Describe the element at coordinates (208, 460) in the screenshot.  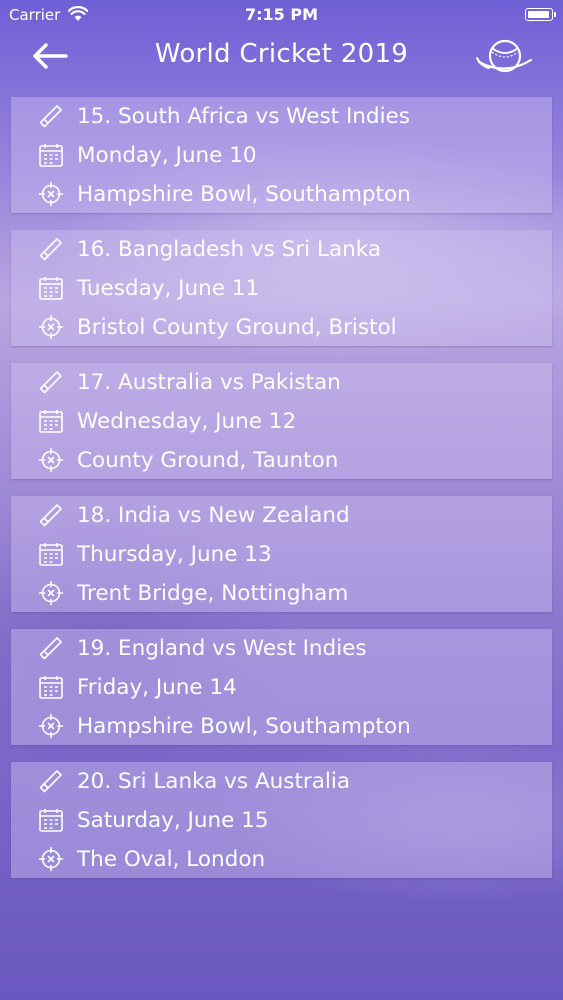
I see `match-venue: County Ground, Taunton` at that location.